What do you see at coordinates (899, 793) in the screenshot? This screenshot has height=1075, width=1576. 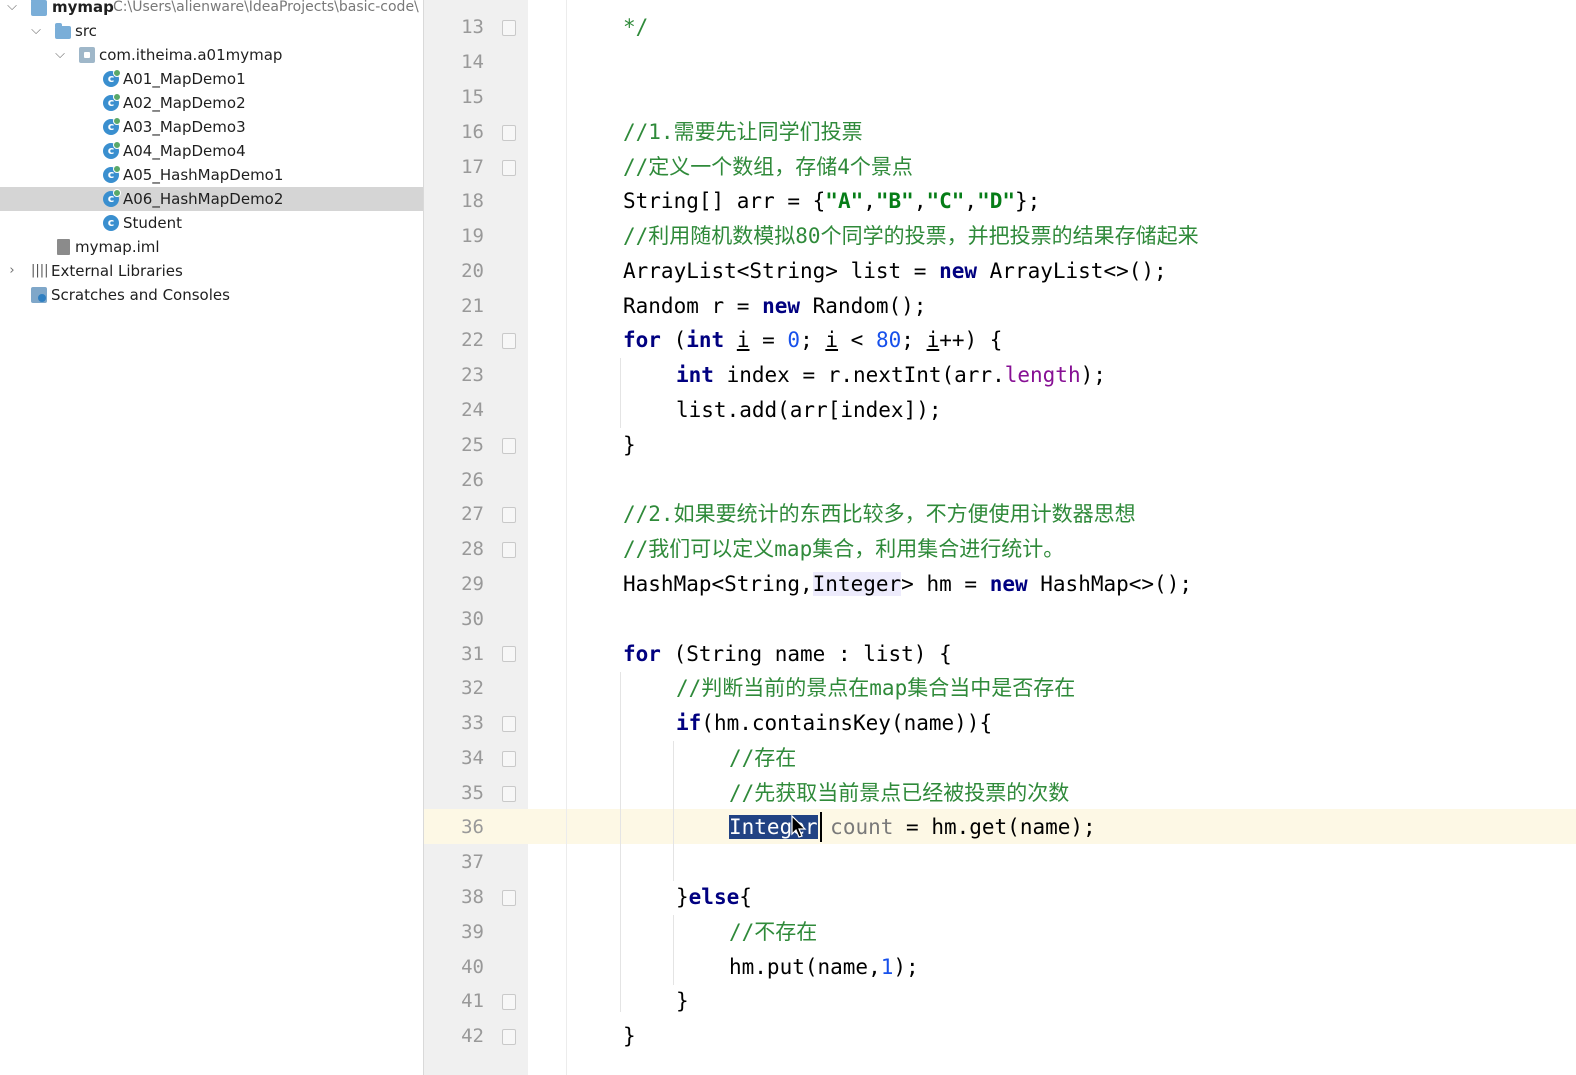 I see `code-line-comment: //先获取当前景点已经被投票的次数` at bounding box center [899, 793].